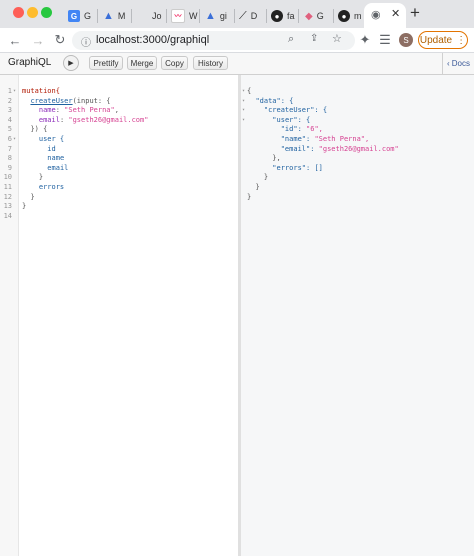 The image size is (474, 556). What do you see at coordinates (70, 100) in the screenshot?
I see `code-line: createUser(input: {` at bounding box center [70, 100].